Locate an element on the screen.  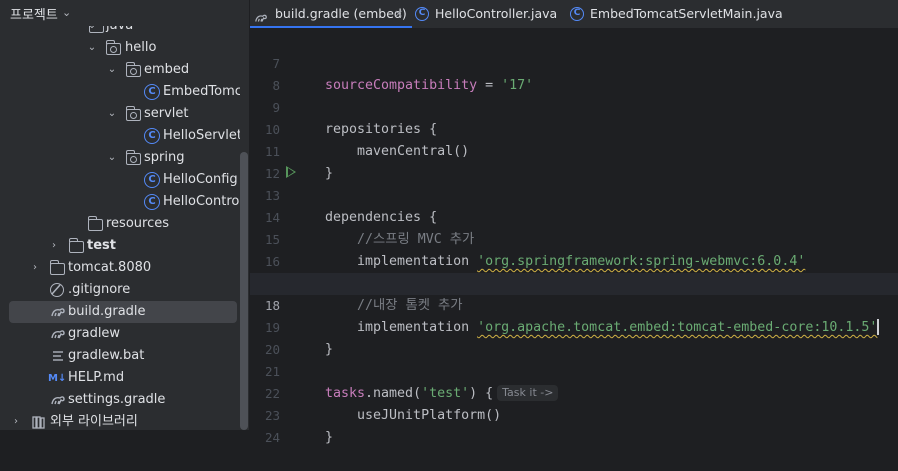
sidebar-title: 프로젝트 is located at coordinates (34, 13).